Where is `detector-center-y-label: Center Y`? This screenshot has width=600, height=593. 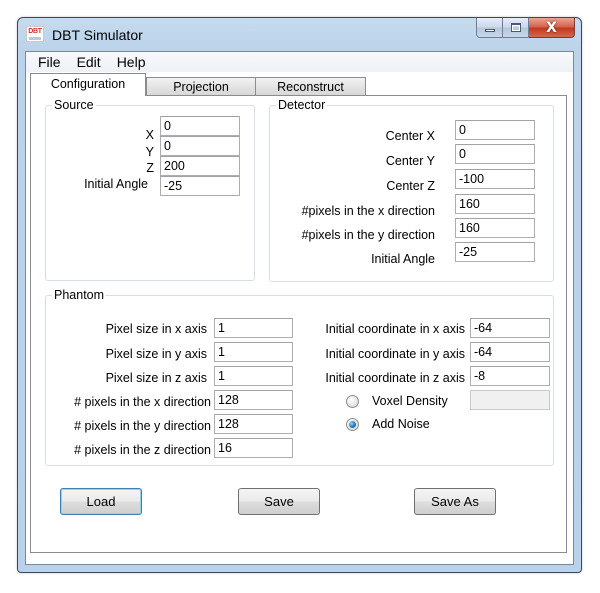 detector-center-y-label: Center Y is located at coordinates (410, 161).